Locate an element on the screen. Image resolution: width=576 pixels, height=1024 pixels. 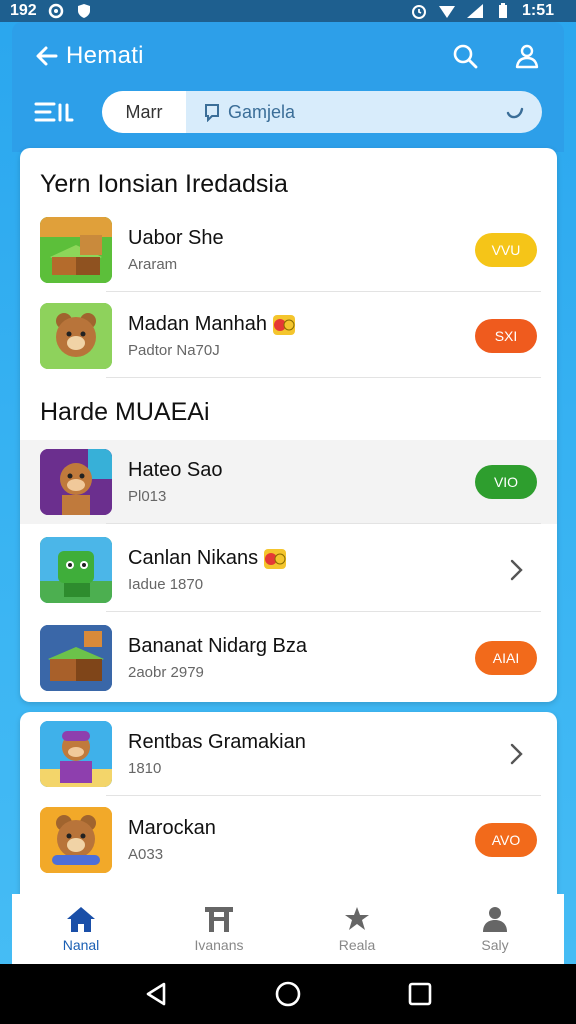
list-item: Rentbas Gramakian 1810 is located at coordinates (288, 754).